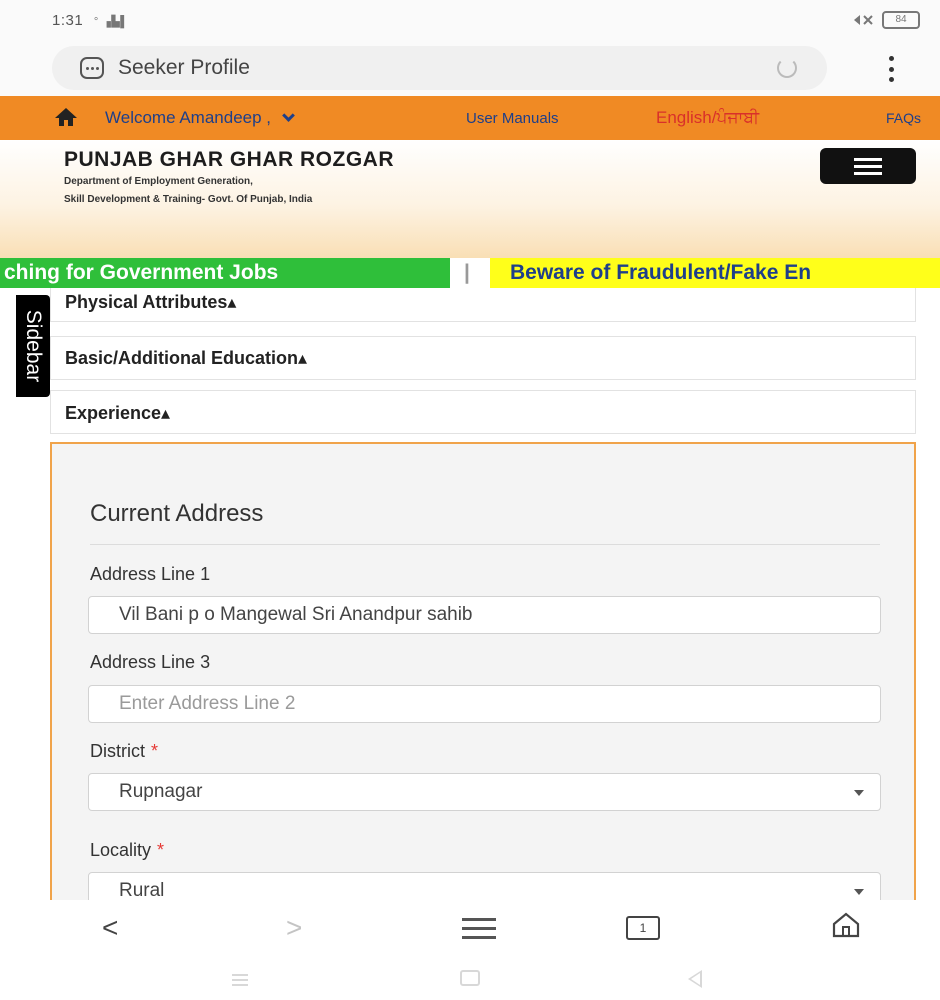 The width and height of the screenshot is (940, 1000). Describe the element at coordinates (483, 412) in the screenshot. I see `accordion-experience: Experience▴` at that location.